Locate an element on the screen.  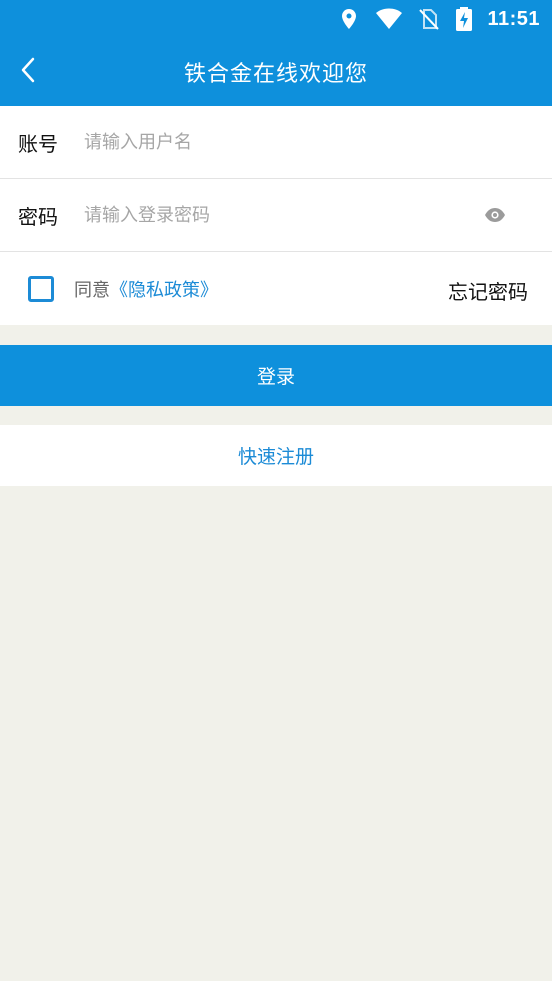
eye-icon is located at coordinates (495, 215).